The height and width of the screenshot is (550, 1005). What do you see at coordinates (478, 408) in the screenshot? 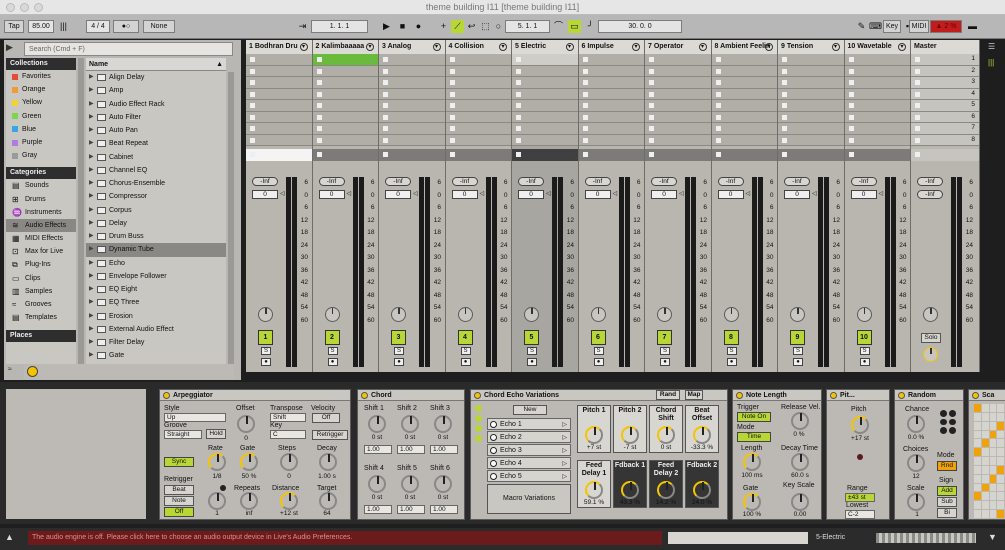
I see `rack-macro-icon` at bounding box center [478, 408].